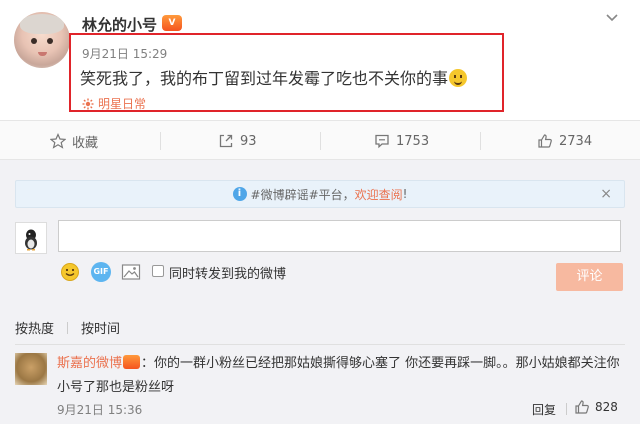 Image resolution: width=640 pixels, height=424 pixels. I want to click on gif-icon: GIF, so click(101, 272).